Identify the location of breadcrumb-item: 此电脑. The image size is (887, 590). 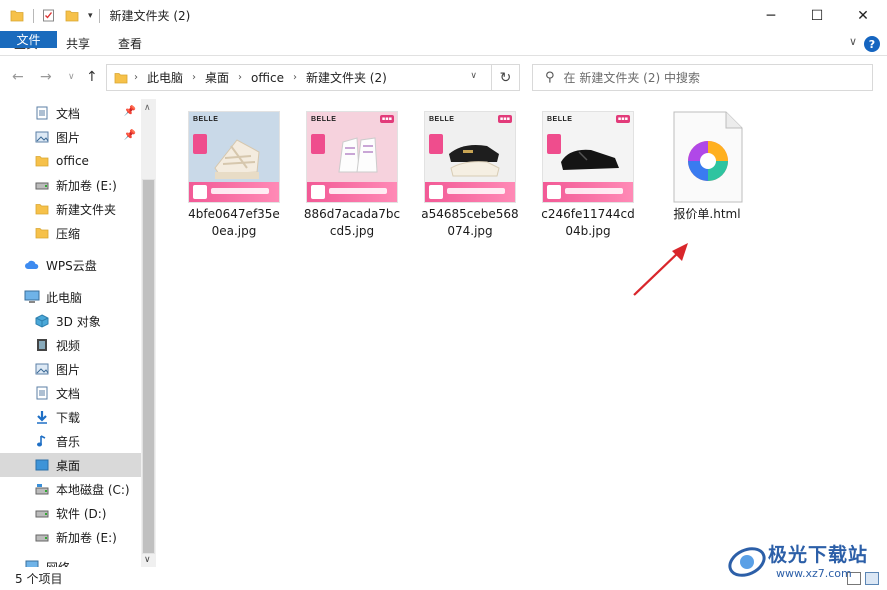
(165, 77).